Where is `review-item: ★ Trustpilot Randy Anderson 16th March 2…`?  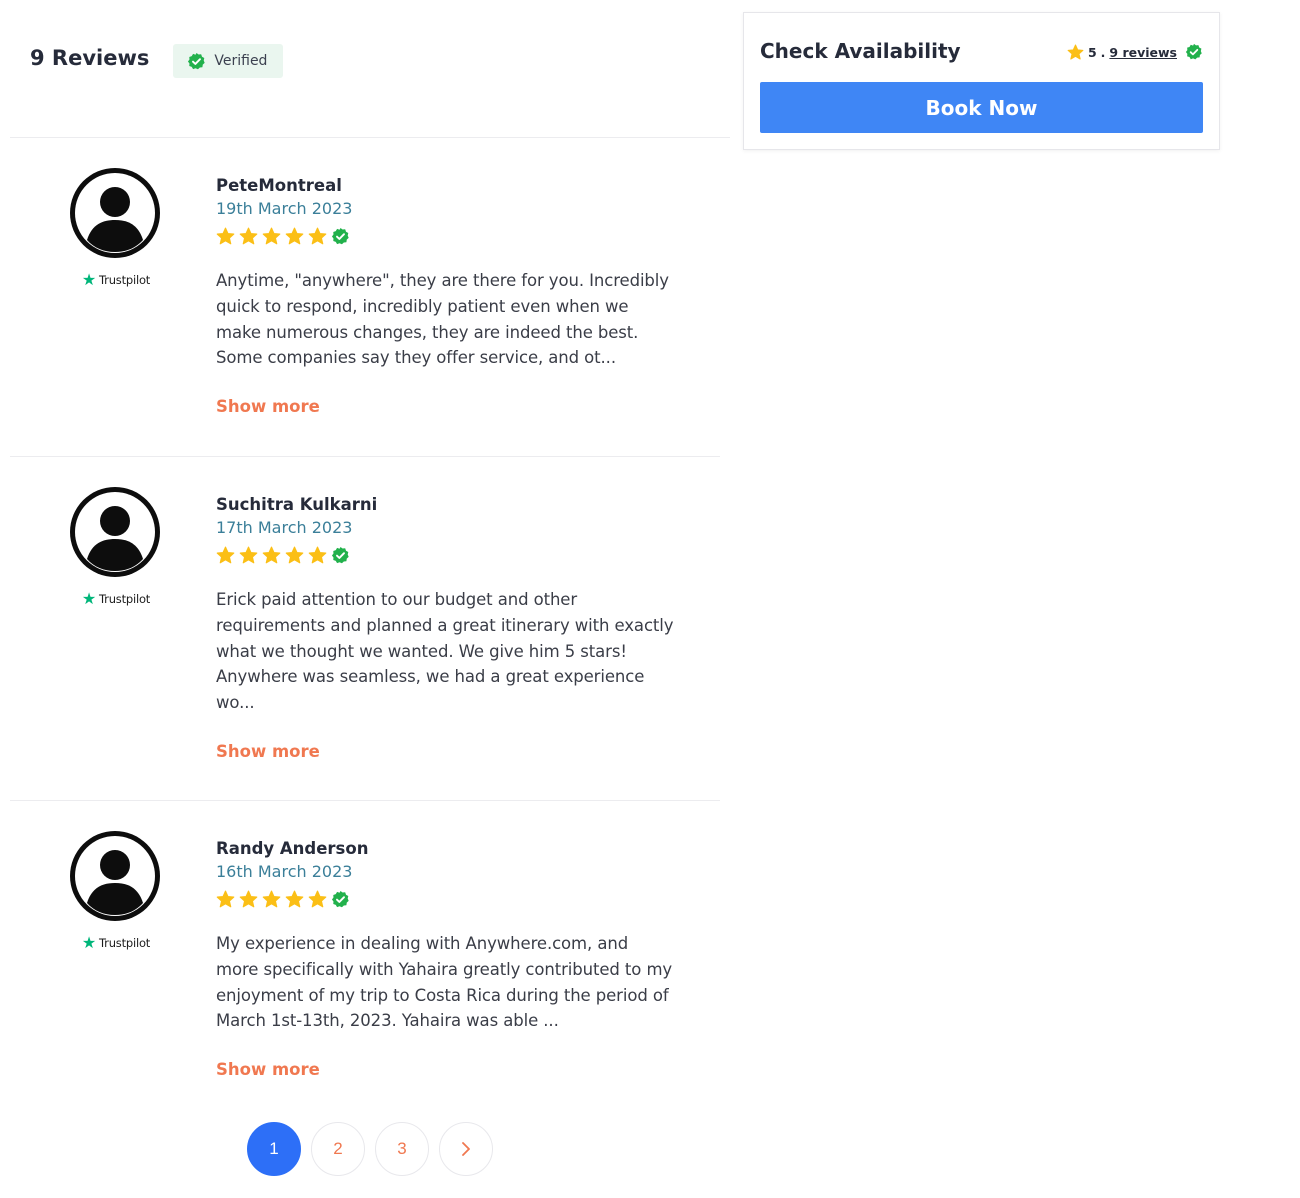
review-item: ★ Trustpilot Randy Anderson 16th March 2… is located at coordinates (365, 951).